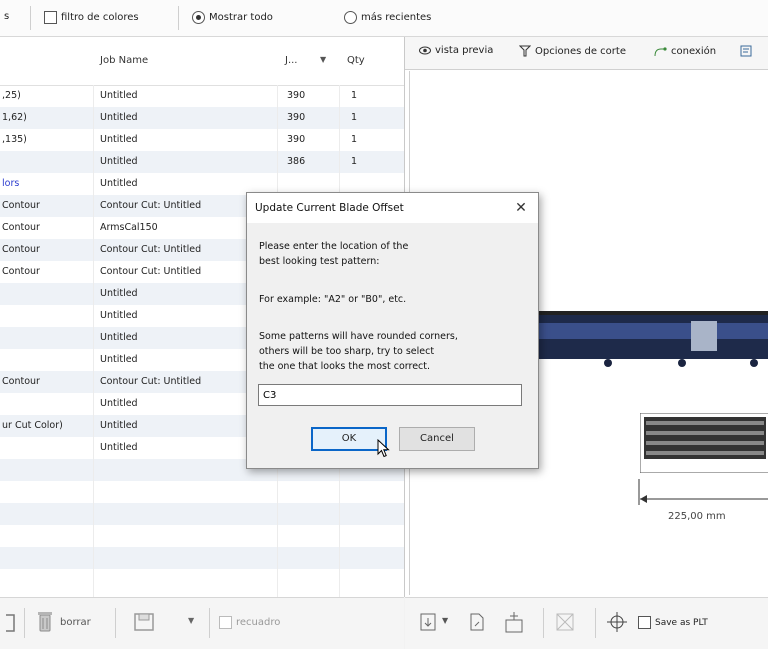  Describe the element at coordinates (660, 52) in the screenshot. I see `connection-icon` at that location.